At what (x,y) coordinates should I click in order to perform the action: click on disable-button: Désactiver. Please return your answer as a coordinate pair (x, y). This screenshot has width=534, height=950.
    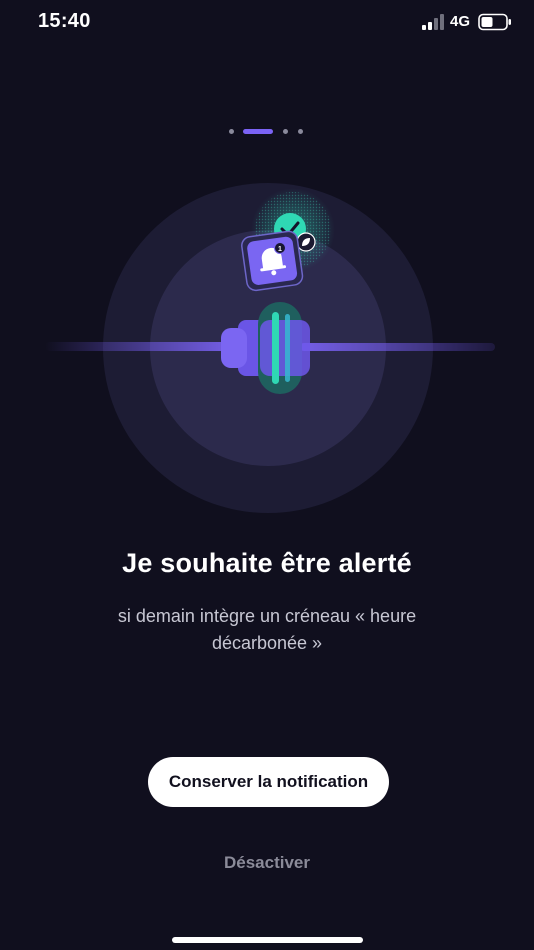
    Looking at the image, I should click on (267, 863).